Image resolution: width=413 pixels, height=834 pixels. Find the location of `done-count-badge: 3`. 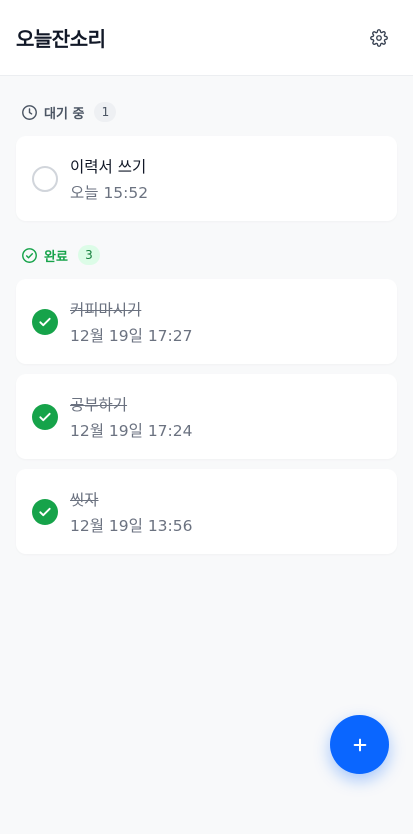

done-count-badge: 3 is located at coordinates (88, 255).